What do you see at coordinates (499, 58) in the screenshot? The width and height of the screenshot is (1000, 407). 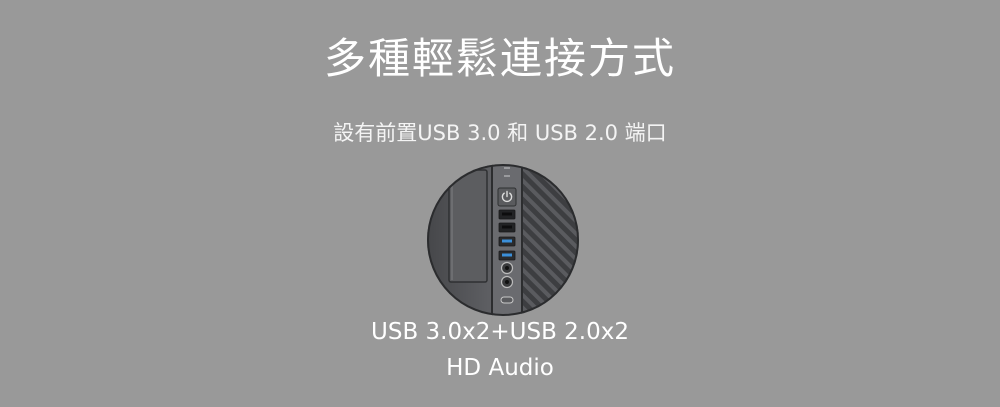 I see `page-title: 多種輕鬆連接方式` at bounding box center [499, 58].